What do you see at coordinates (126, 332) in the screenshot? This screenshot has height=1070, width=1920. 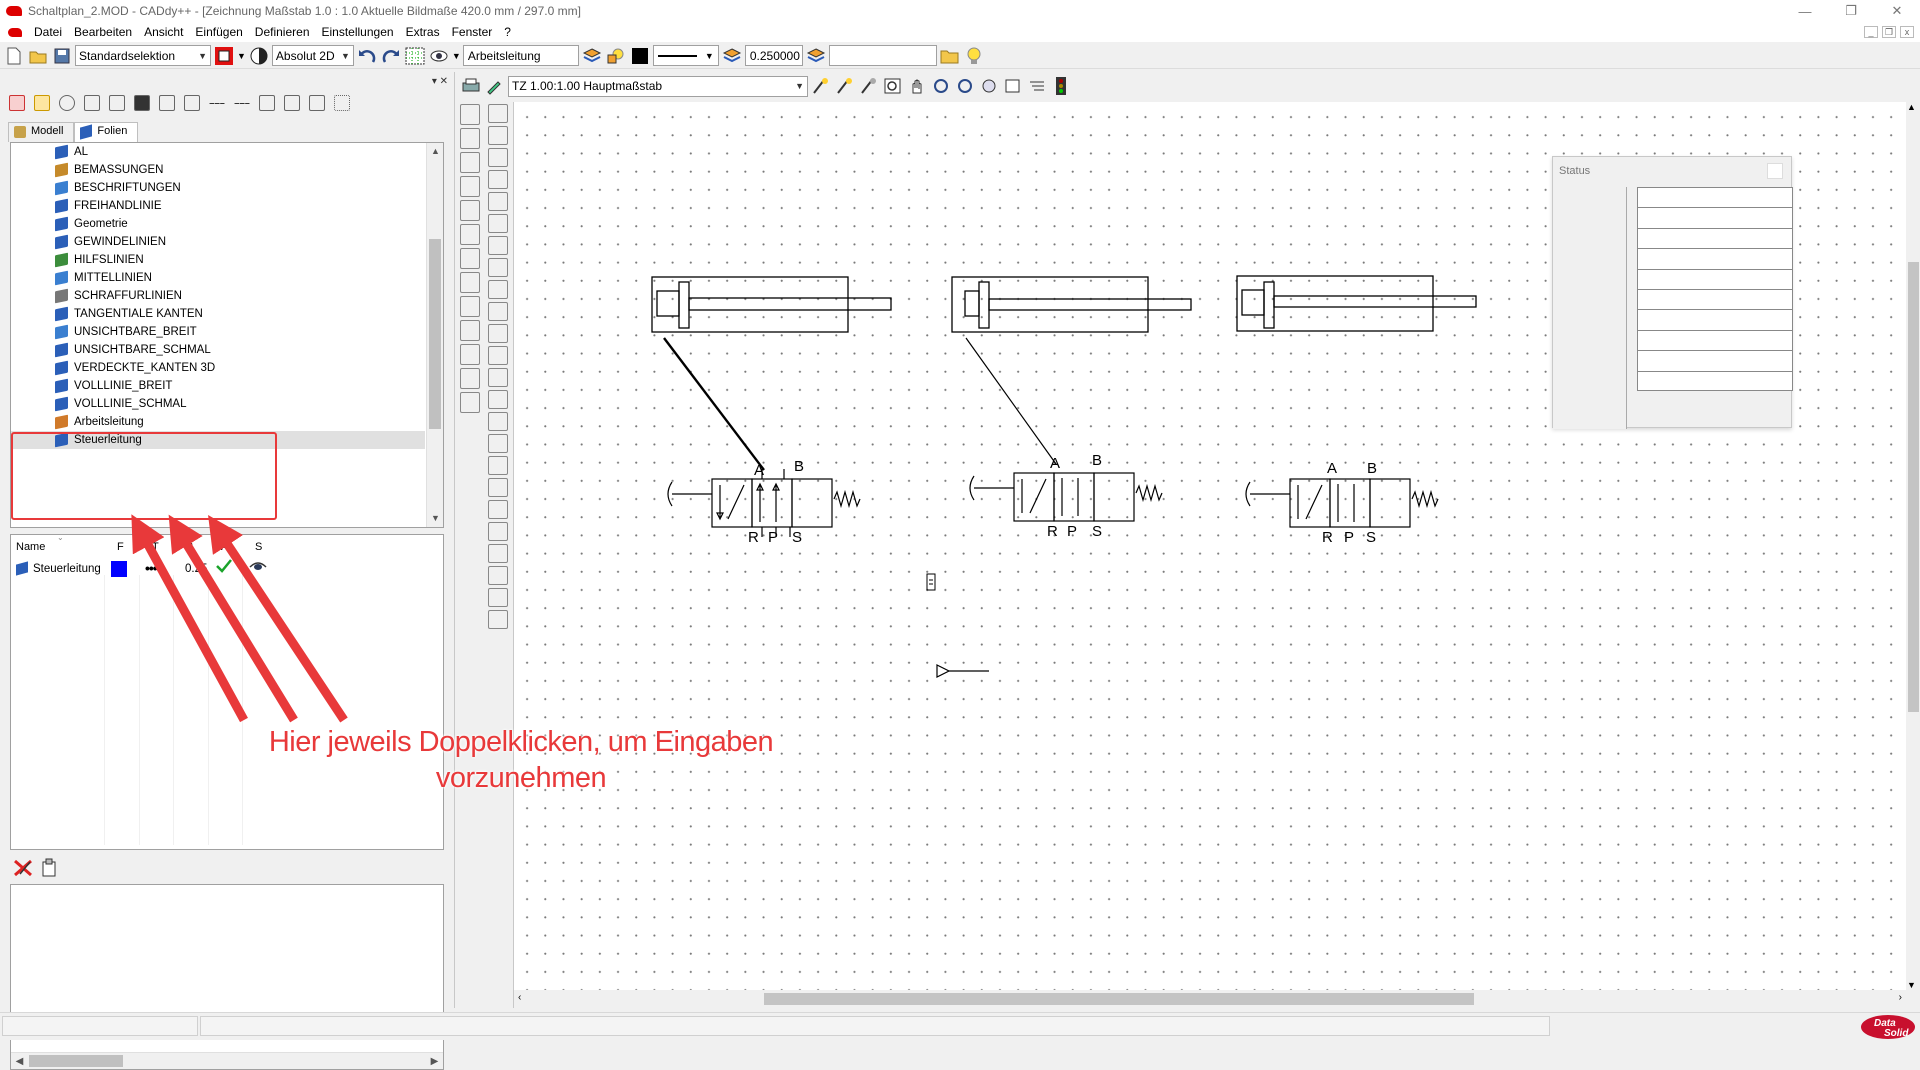 I see `layer-item: UNSICHTBARE_BREIT` at bounding box center [126, 332].